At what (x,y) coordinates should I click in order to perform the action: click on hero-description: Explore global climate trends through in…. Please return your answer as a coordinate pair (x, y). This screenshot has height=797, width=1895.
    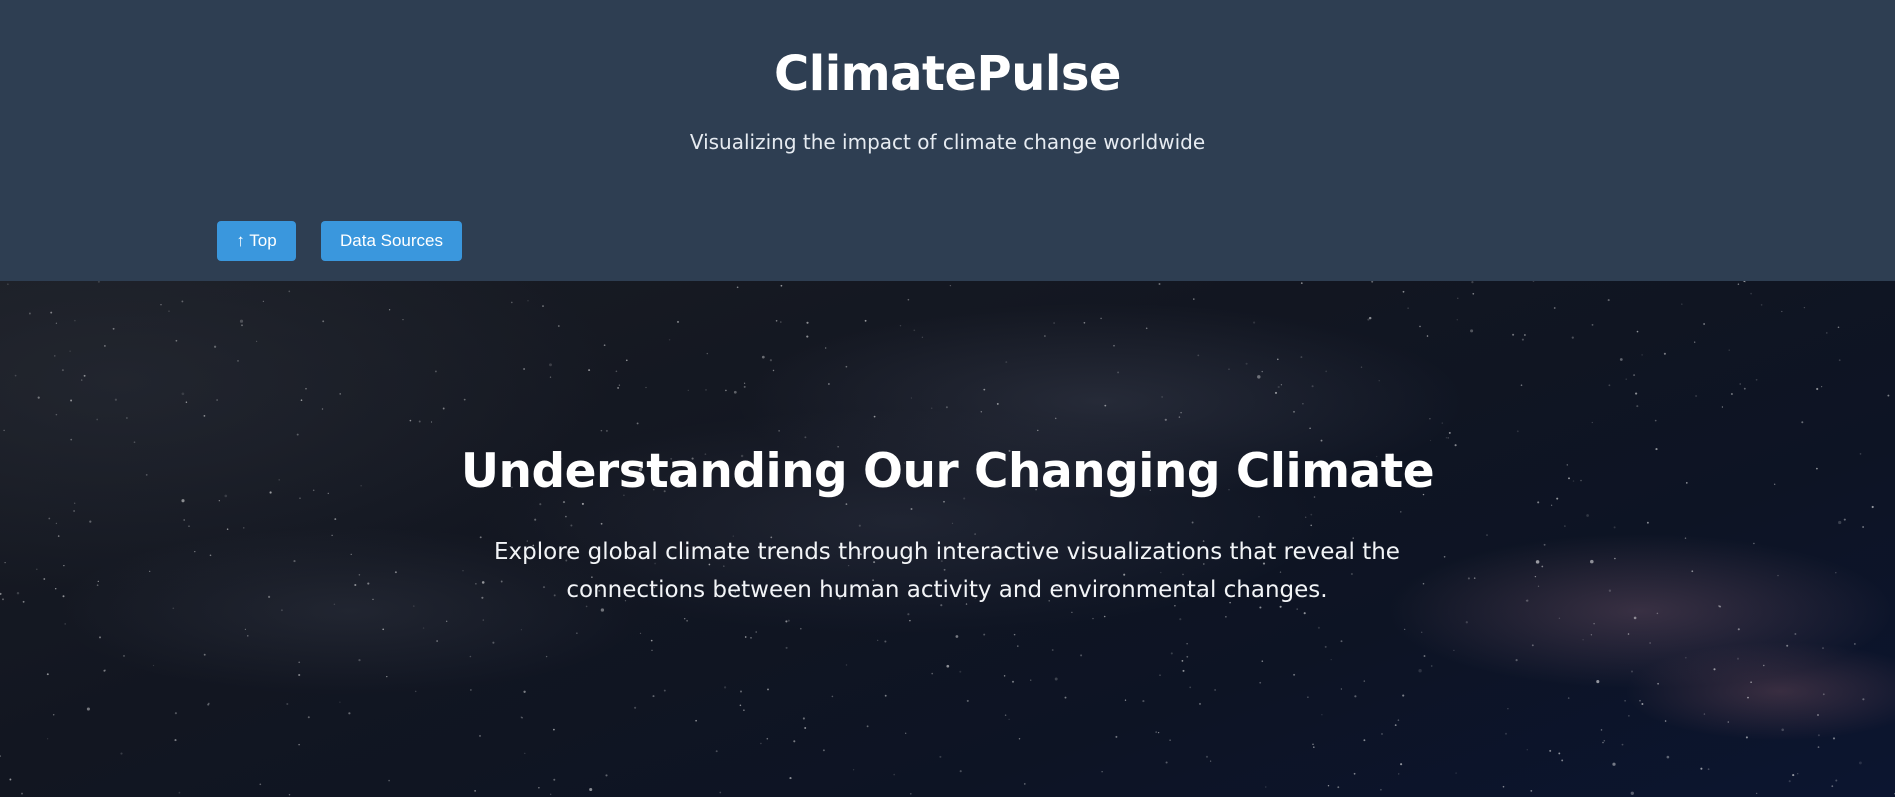
    Looking at the image, I should click on (947, 571).